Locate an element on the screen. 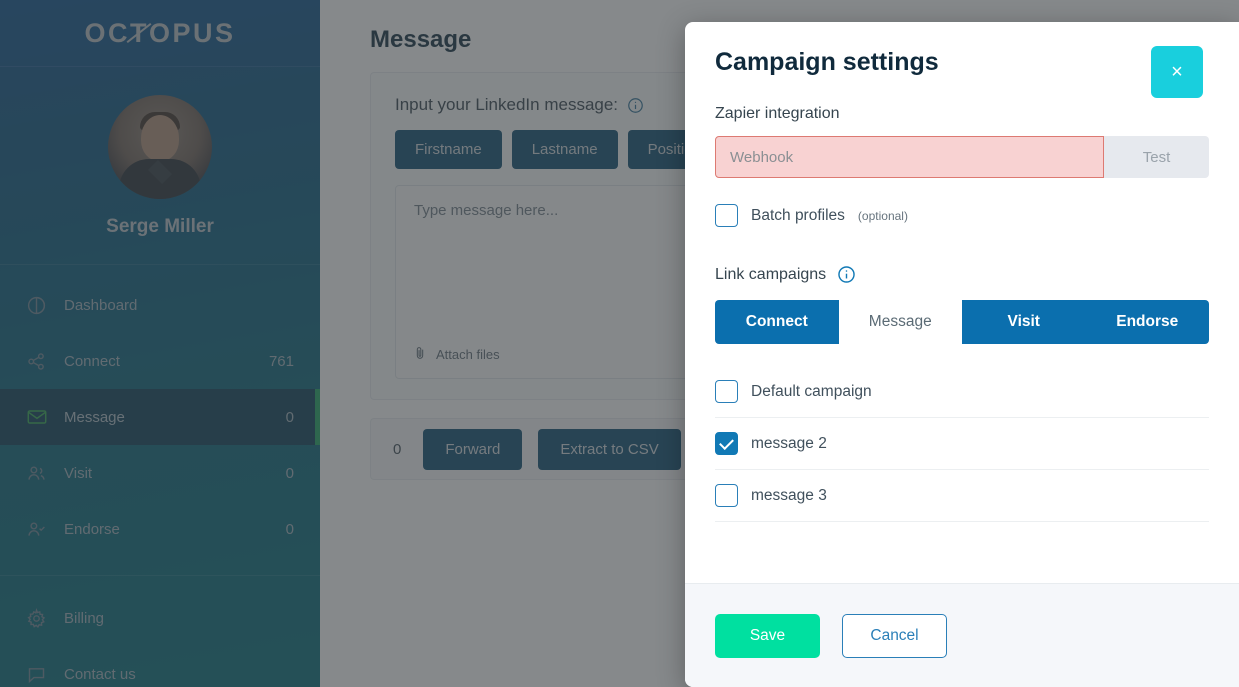  cancel-button: Cancel is located at coordinates (894, 635).